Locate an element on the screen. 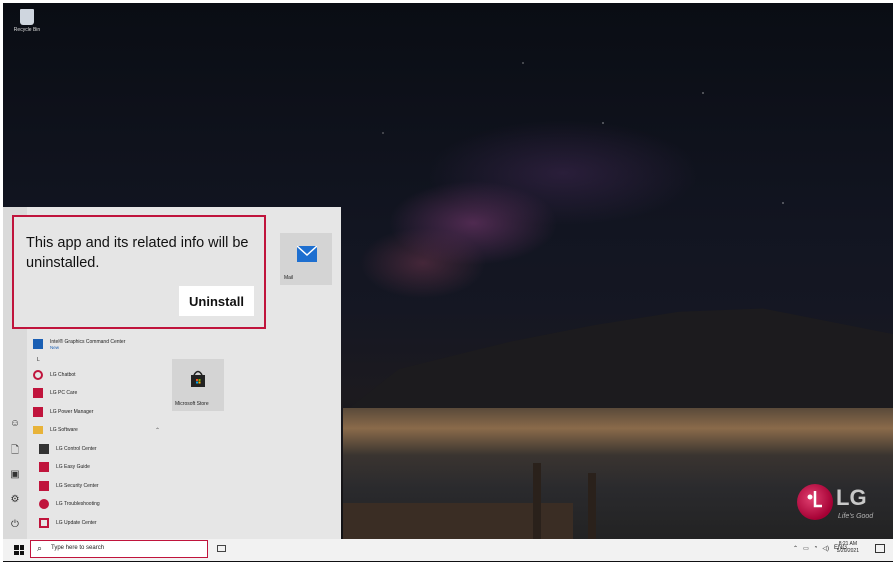 Image resolution: width=896 pixels, height=562 pixels. app-label: LG Power Manager is located at coordinates (72, 411).